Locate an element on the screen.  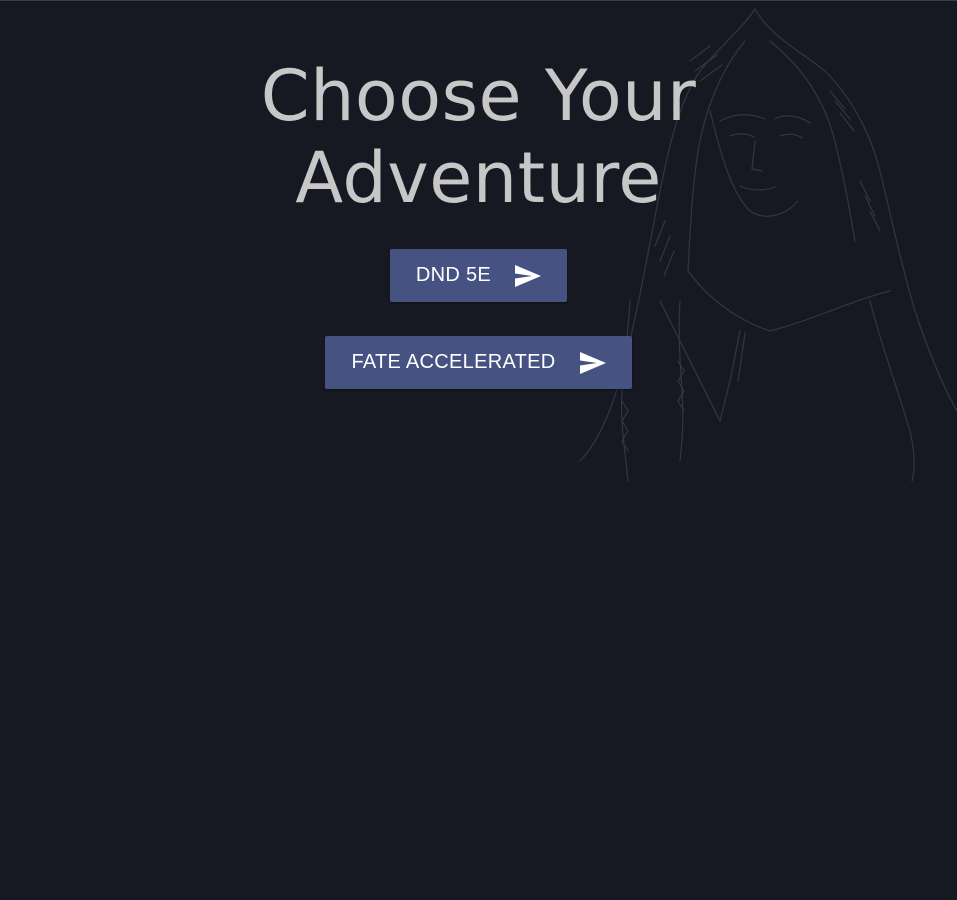
dnd-5e-button: DND 5E is located at coordinates (478, 275).